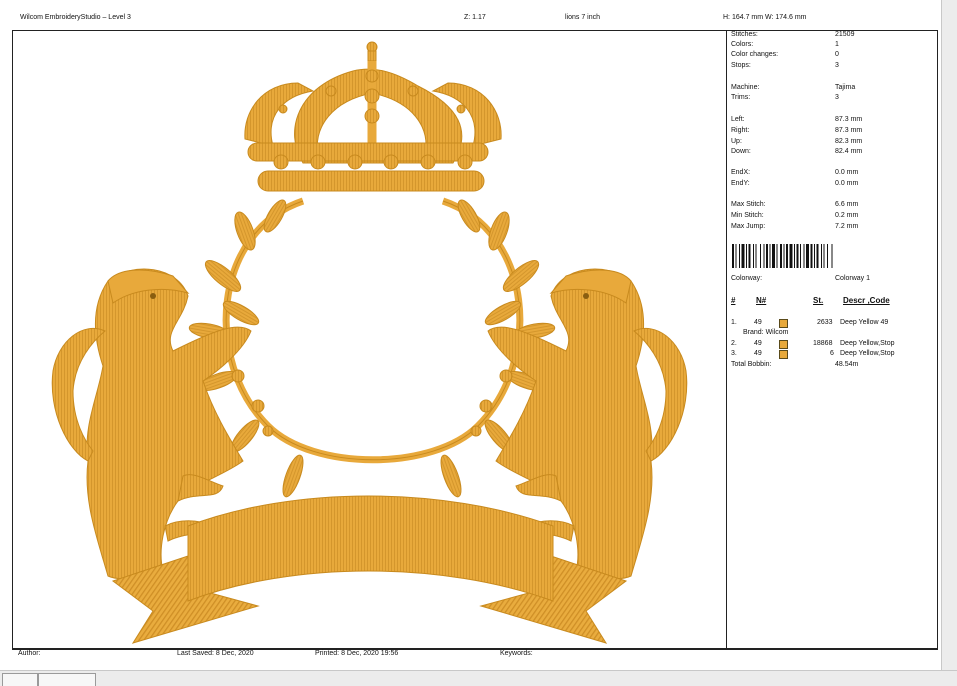  What do you see at coordinates (785, 99) in the screenshot?
I see `info-trims: Trims: 3` at bounding box center [785, 99].